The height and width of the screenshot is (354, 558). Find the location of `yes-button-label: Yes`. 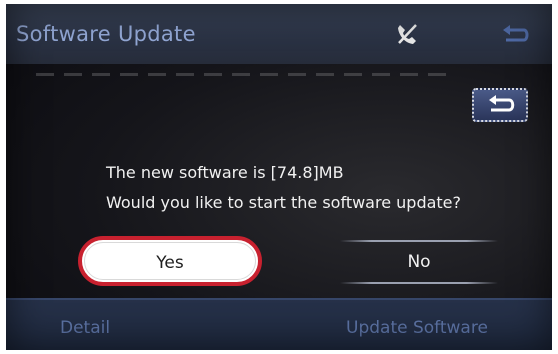

yes-button-label: Yes is located at coordinates (170, 263).